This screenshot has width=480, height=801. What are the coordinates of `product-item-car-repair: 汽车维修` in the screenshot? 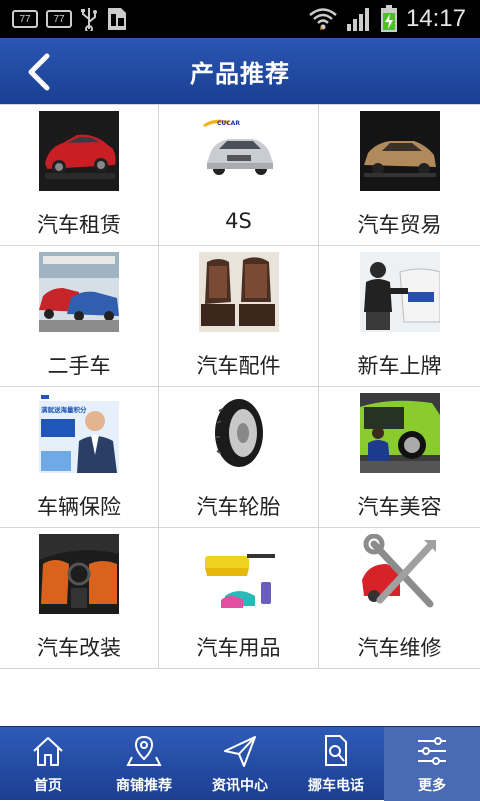 It's located at (399, 598).